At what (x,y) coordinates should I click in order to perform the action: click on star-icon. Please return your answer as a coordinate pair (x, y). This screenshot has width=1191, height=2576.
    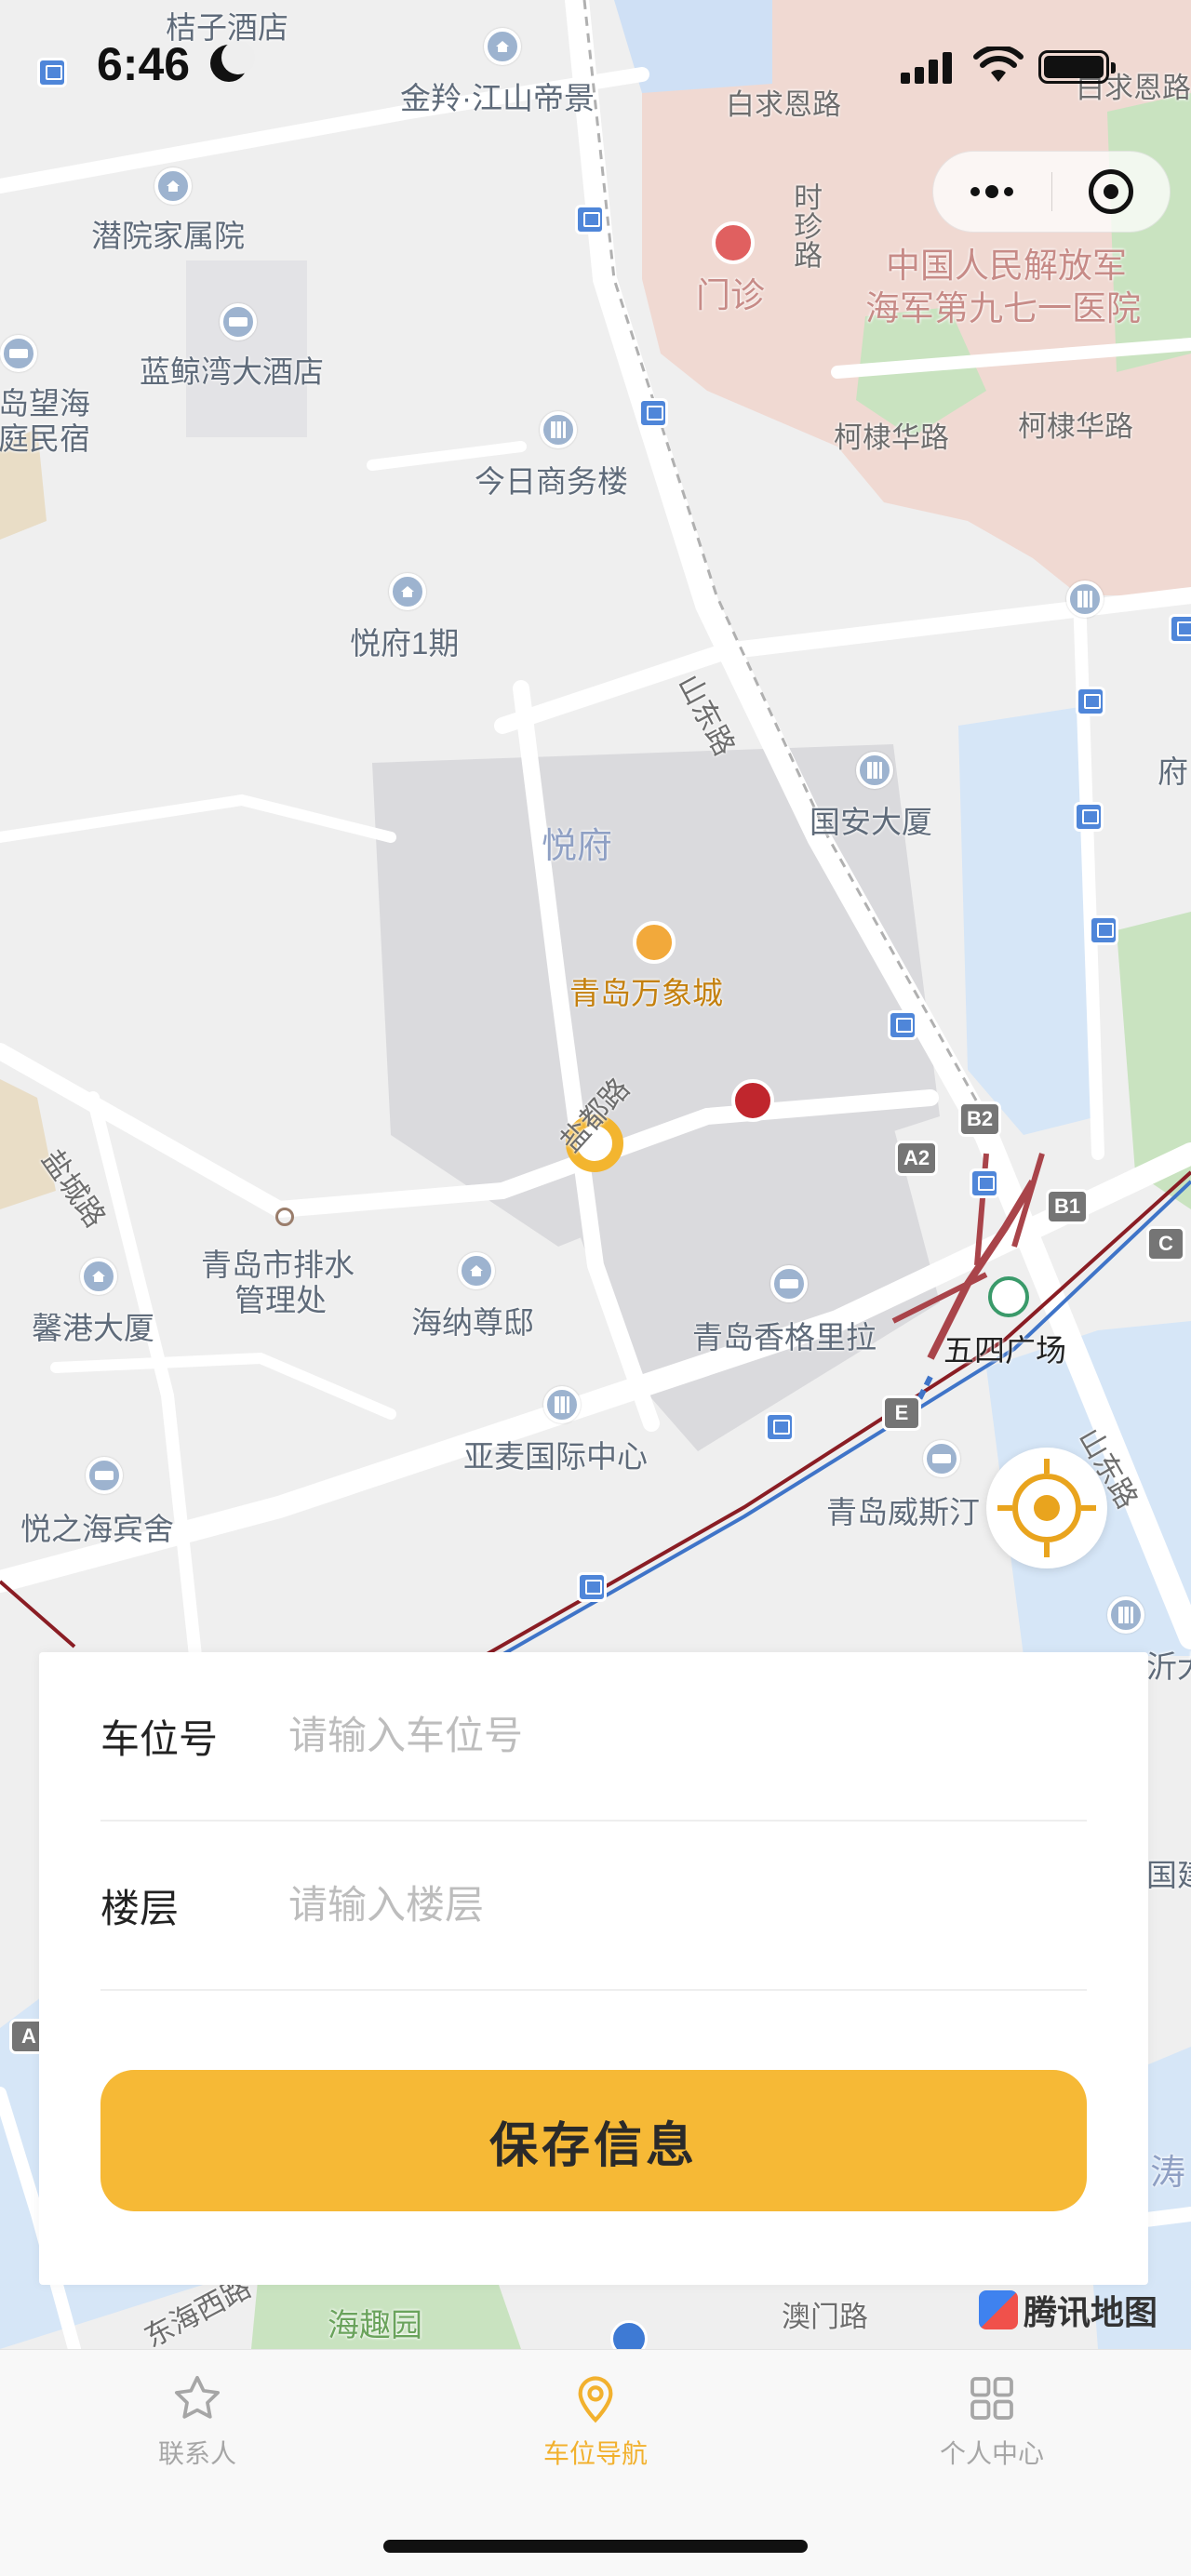
    Looking at the image, I should click on (197, 2398).